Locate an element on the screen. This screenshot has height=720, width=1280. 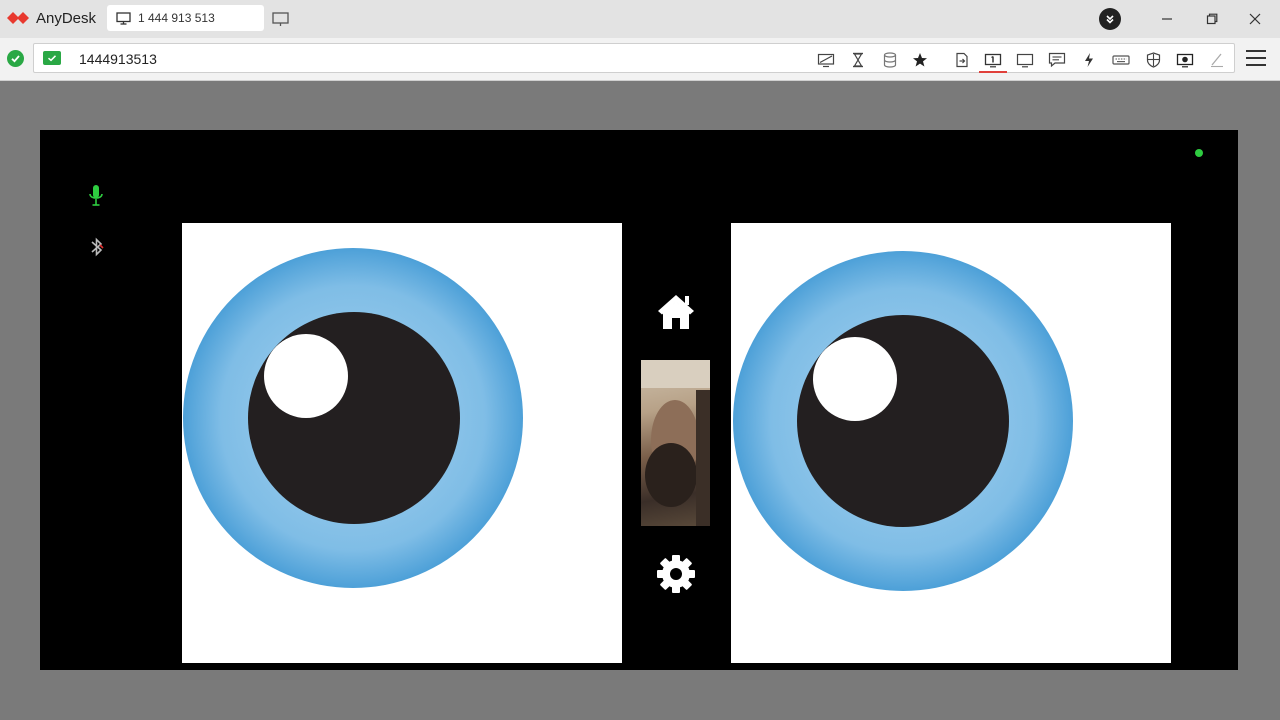
tab-label: 1 444 913 513 is located at coordinates (176, 18).